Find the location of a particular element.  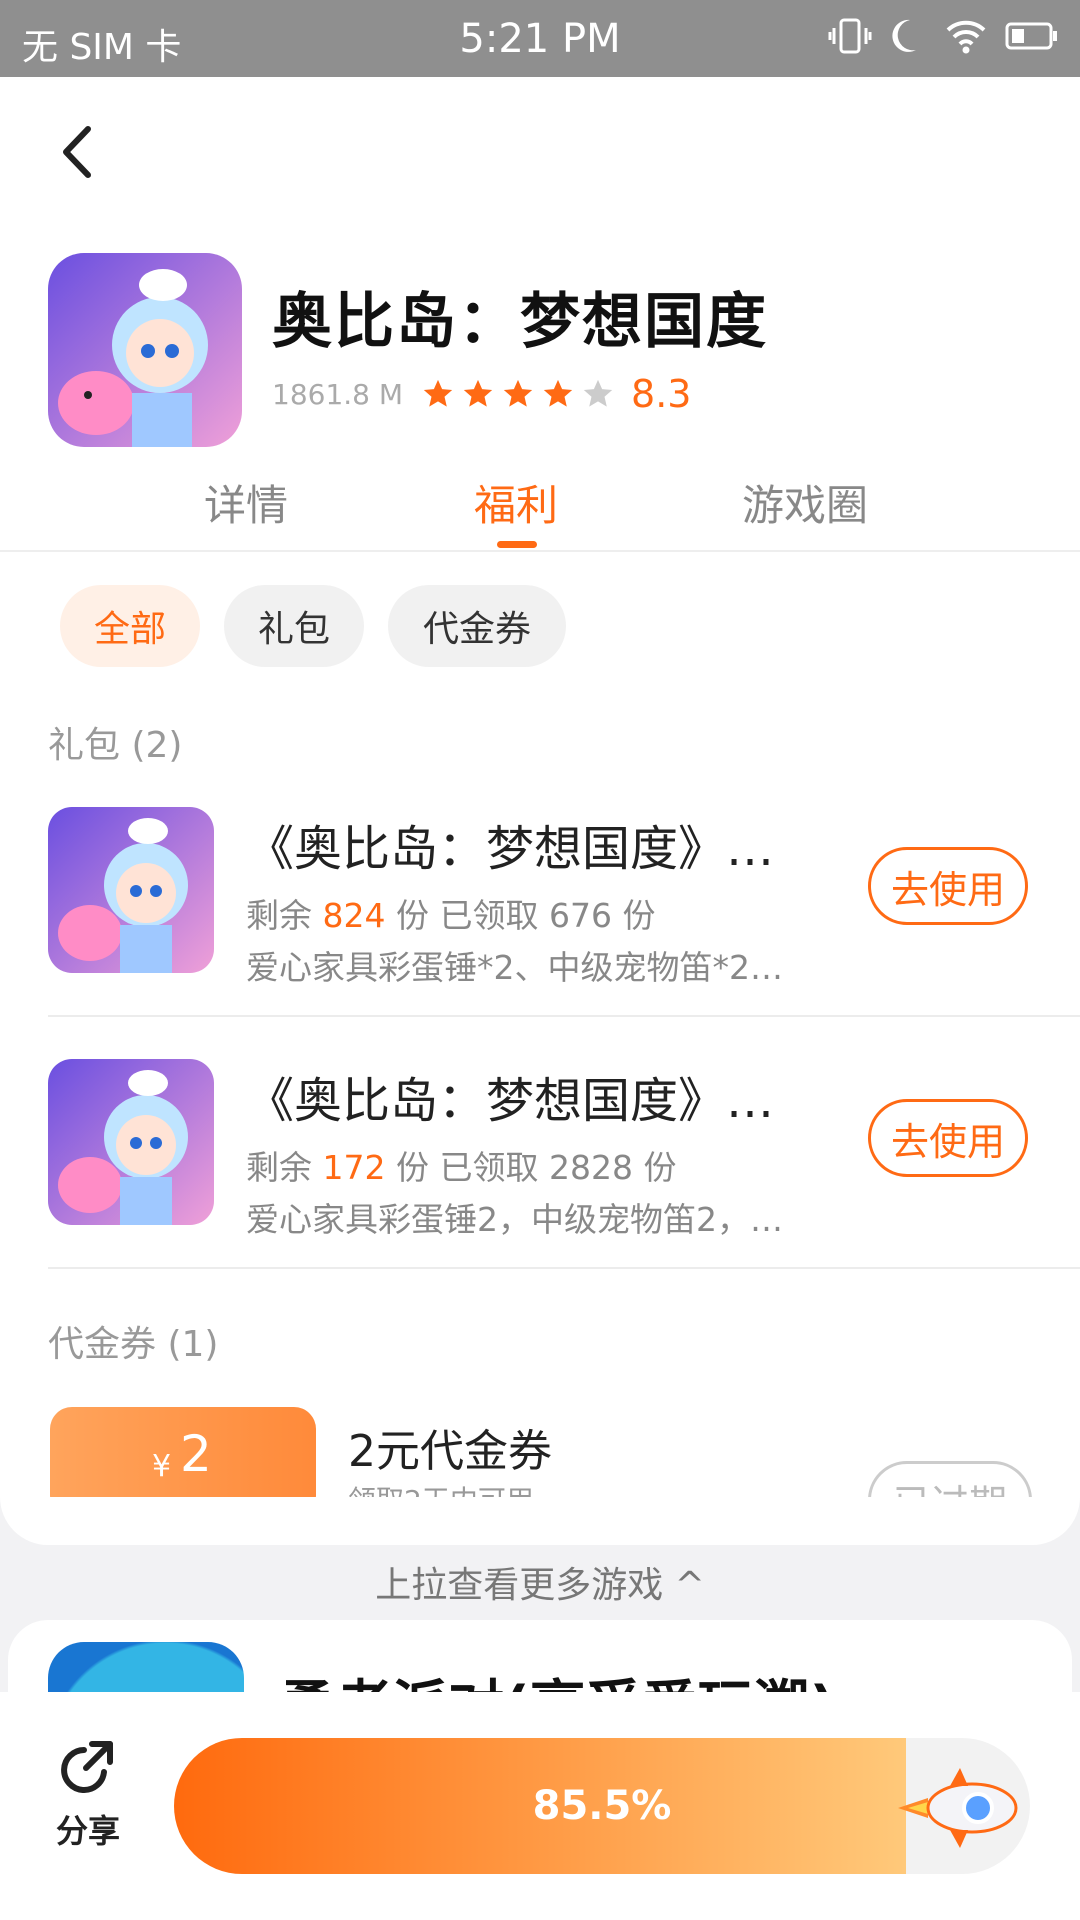

tab-divider is located at coordinates (540, 551).